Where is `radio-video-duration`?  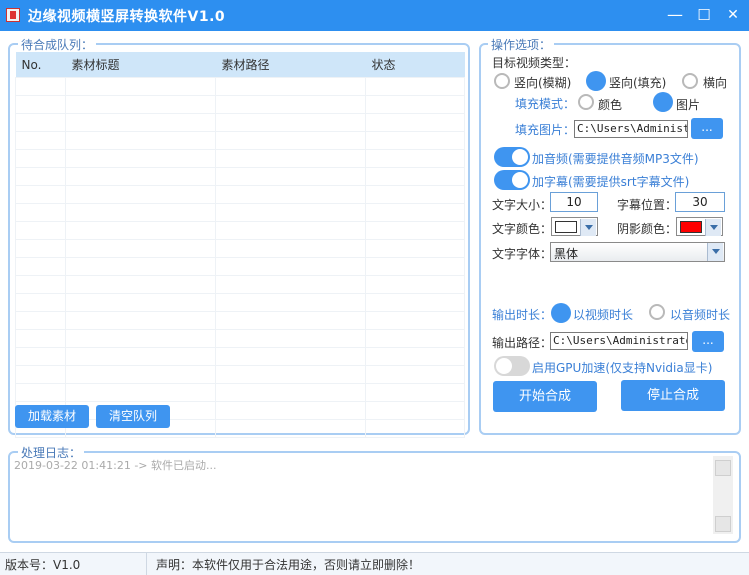
radio-video-duration is located at coordinates (561, 313).